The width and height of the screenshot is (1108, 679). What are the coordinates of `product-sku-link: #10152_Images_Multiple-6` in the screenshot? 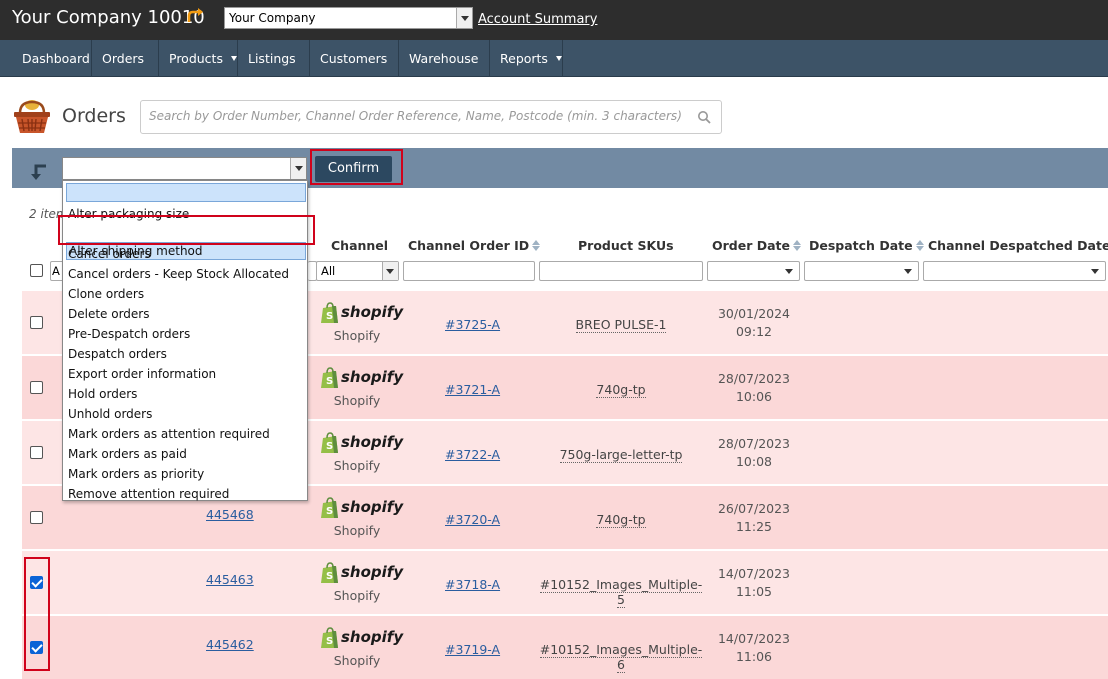 It's located at (621, 657).